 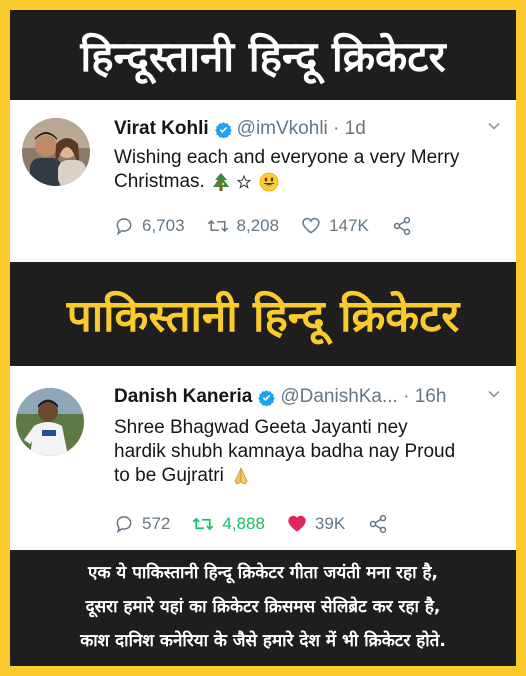 What do you see at coordinates (287, 157) in the screenshot?
I see `tweet-text-line: Wishing each and everyone a very Merry` at bounding box center [287, 157].